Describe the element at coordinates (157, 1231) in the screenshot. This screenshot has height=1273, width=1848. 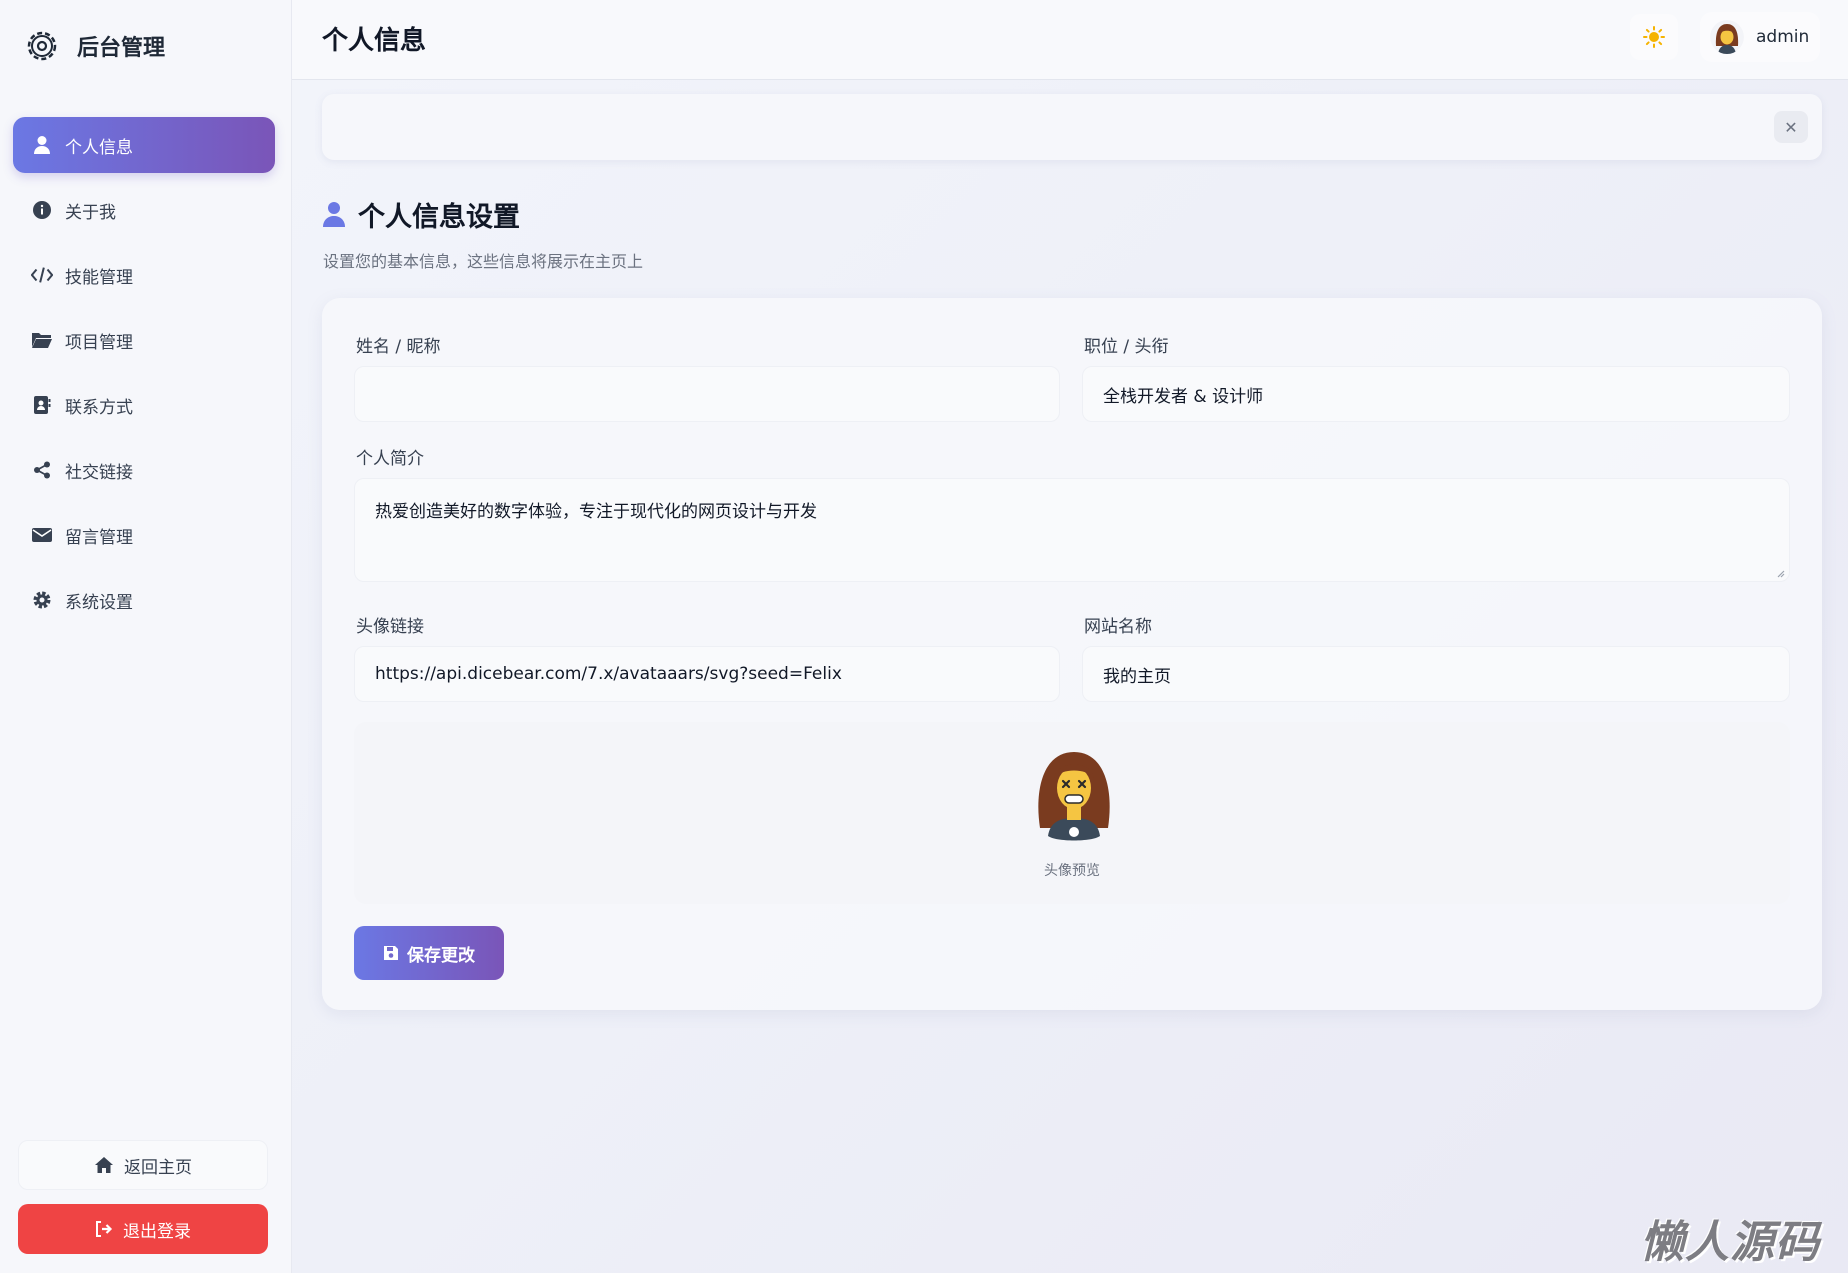
I see `logout-label: 退出登录` at that location.